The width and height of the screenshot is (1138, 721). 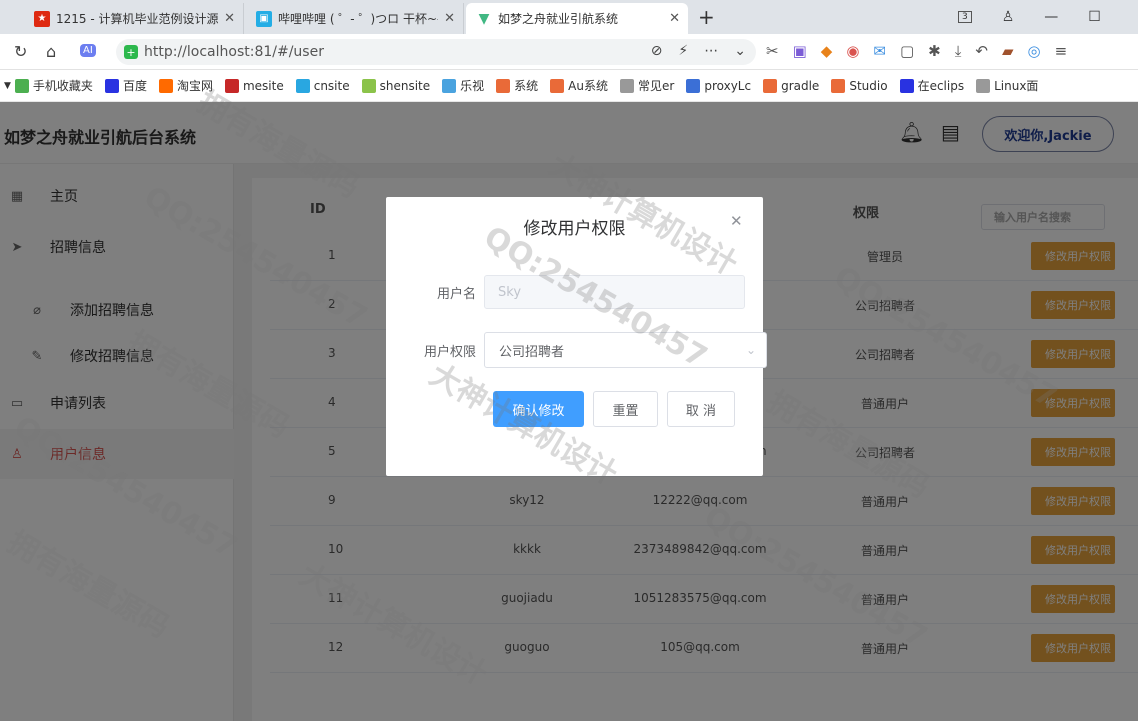 I want to click on vue-icon: ▼, so click(x=484, y=18).